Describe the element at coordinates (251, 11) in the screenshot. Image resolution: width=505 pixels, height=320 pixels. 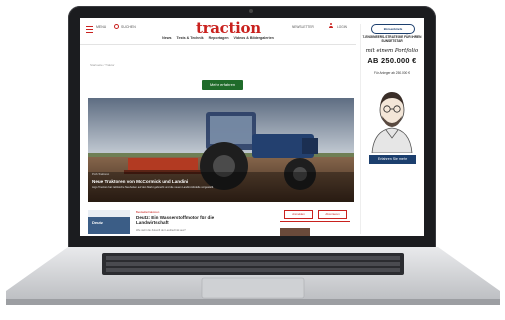
I see `camera-dot` at that location.